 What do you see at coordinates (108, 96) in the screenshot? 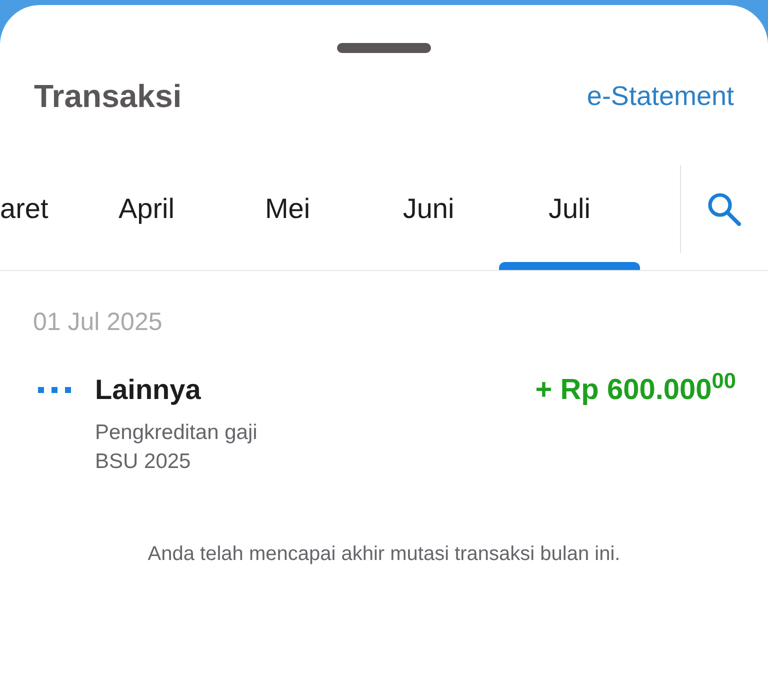
I see `page-title: Transaksi` at bounding box center [108, 96].